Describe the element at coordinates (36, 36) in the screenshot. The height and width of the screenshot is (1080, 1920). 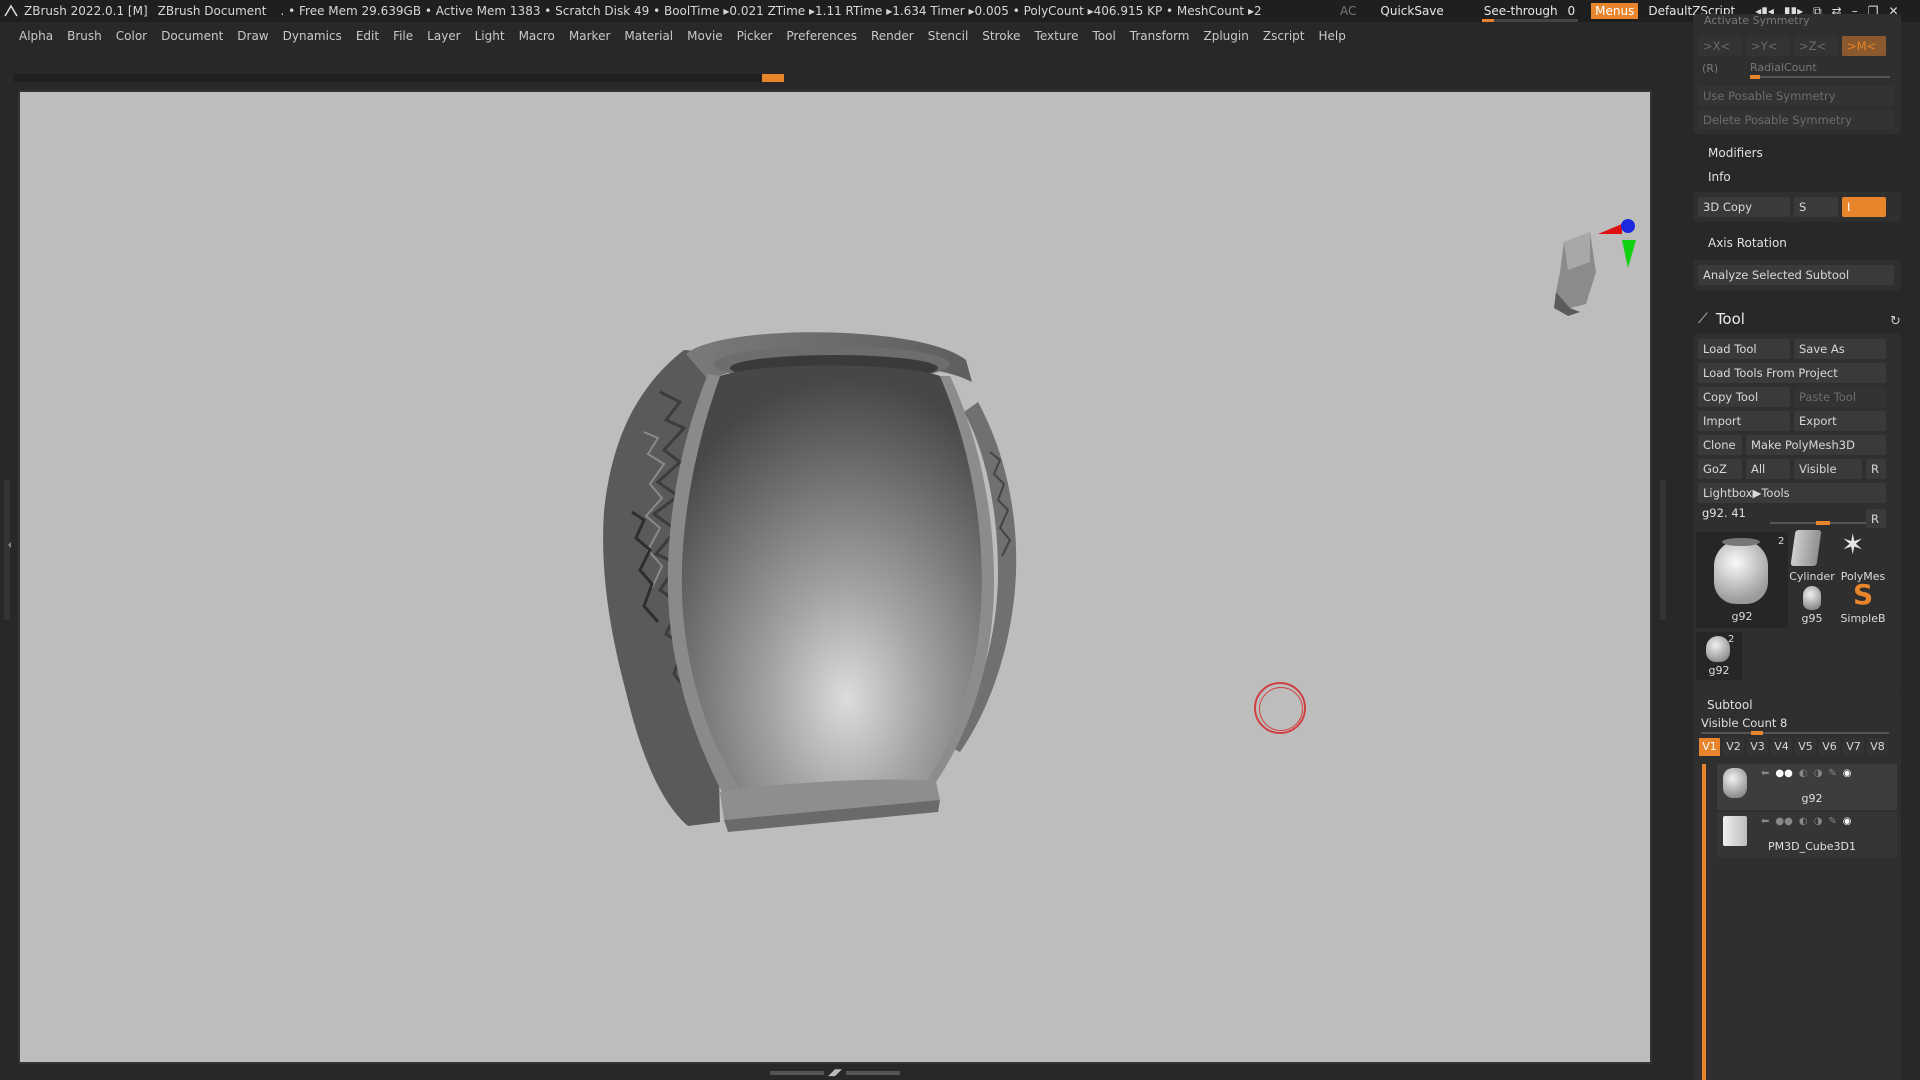
I see `menu-alpha: Alpha` at that location.